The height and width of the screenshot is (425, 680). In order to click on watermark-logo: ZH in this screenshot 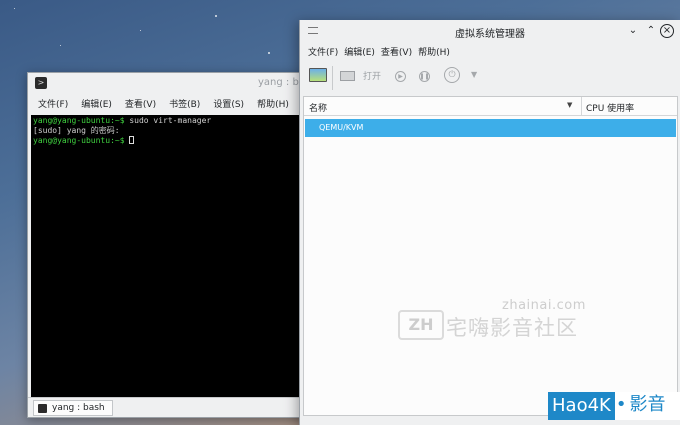, I will do `click(421, 325)`.